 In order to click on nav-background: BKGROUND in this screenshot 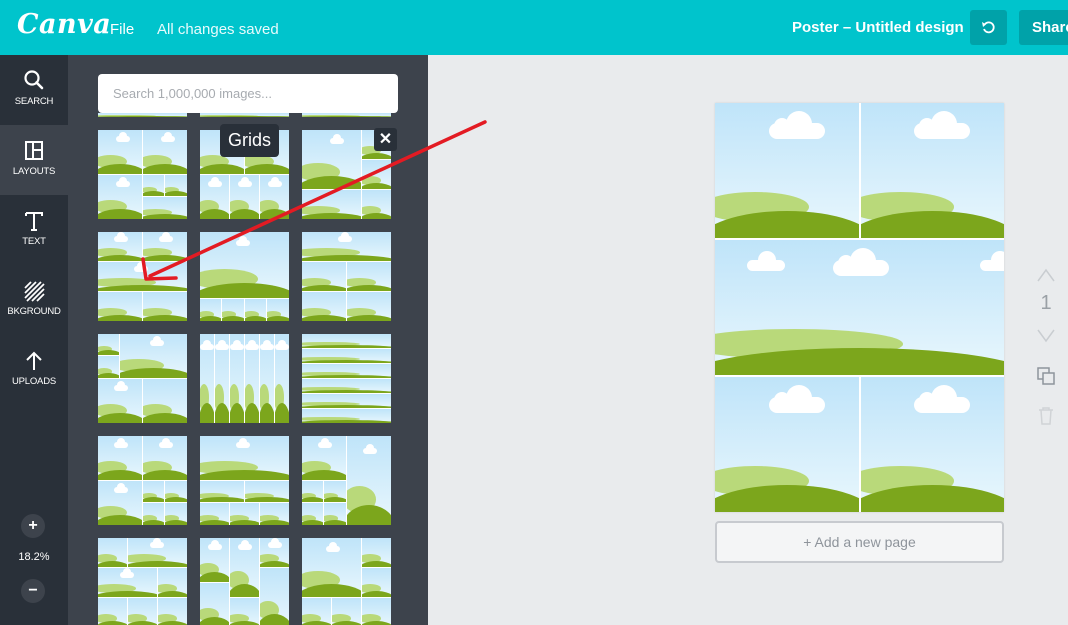, I will do `click(34, 300)`.